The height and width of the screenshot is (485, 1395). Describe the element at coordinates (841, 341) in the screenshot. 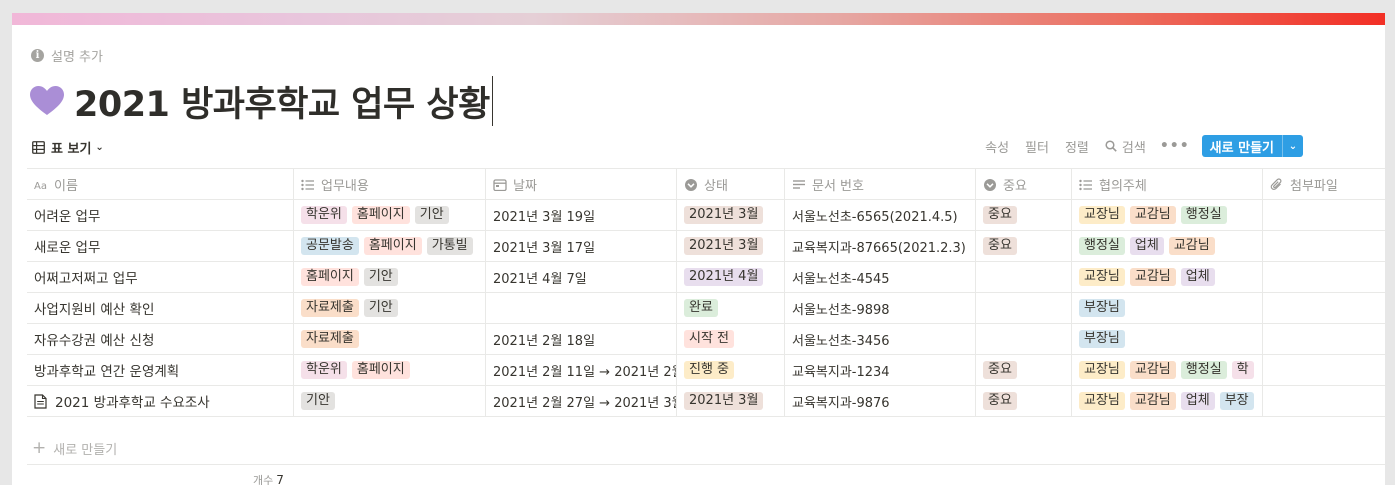

I see `document-number: 서울노선초-3456` at that location.